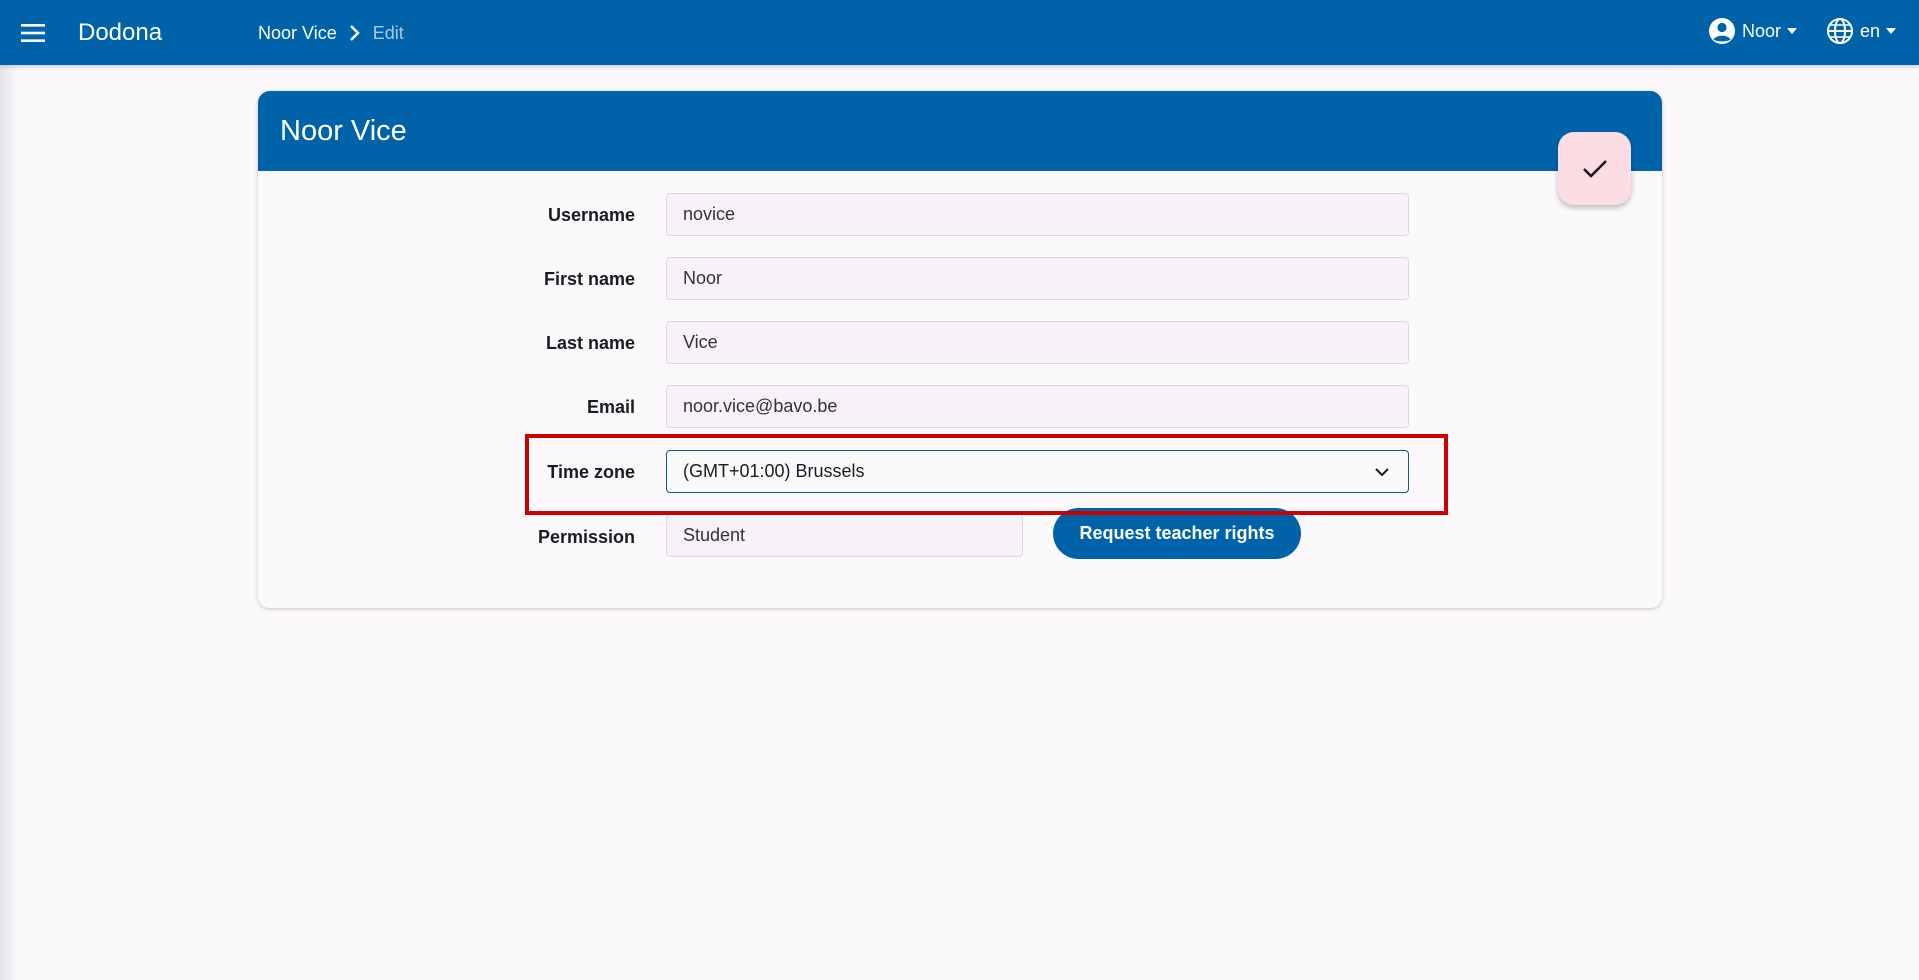 The width and height of the screenshot is (1919, 980). Describe the element at coordinates (1177, 533) in the screenshot. I see `request-teacher-rights-button: Request teacher rights` at that location.